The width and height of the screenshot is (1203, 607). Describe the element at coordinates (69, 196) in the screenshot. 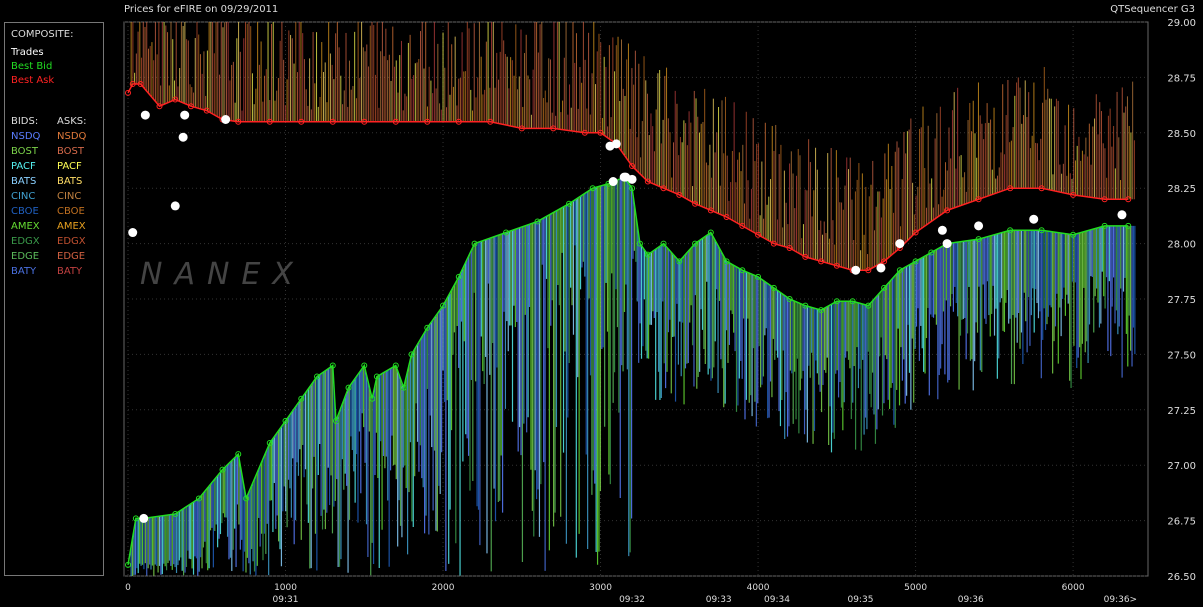

I see `legend-ask-cinc: CINC` at that location.